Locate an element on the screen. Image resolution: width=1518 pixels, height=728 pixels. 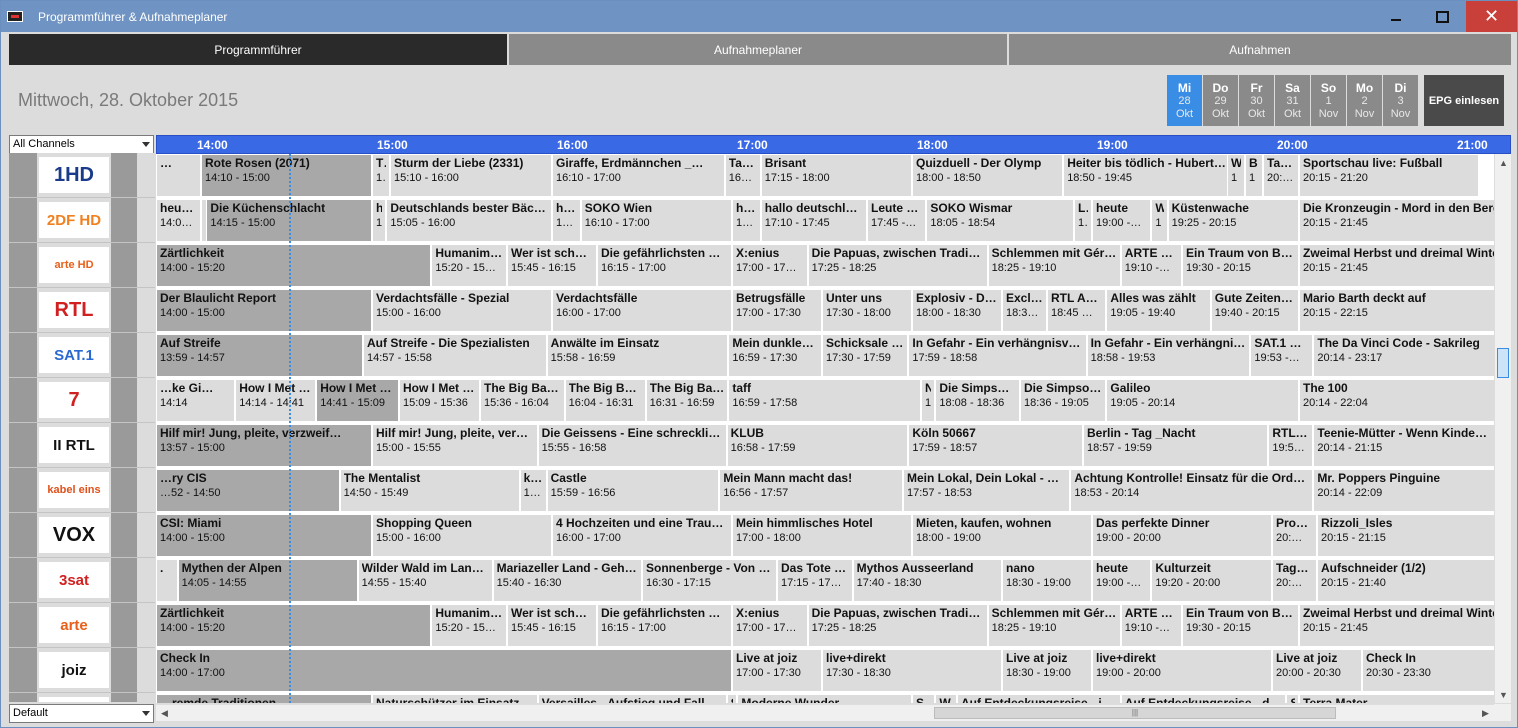
program-cell: Rizzoli_Isles 20:15 - 21:15 is located at coordinates (1405, 535).